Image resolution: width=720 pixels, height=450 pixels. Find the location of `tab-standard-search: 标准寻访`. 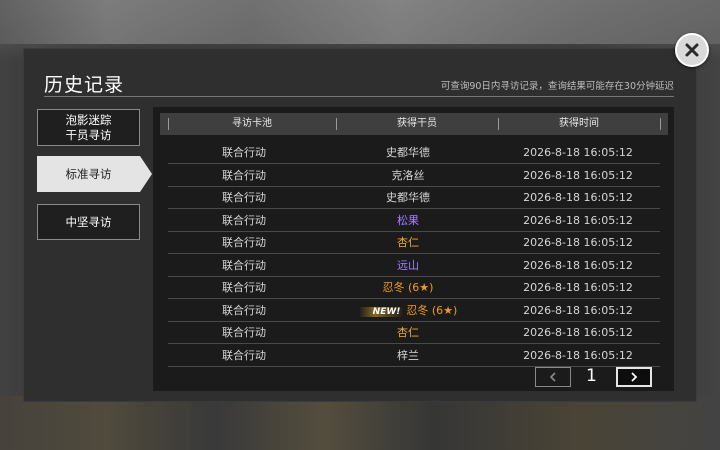

tab-standard-search: 标准寻访 is located at coordinates (88, 174).